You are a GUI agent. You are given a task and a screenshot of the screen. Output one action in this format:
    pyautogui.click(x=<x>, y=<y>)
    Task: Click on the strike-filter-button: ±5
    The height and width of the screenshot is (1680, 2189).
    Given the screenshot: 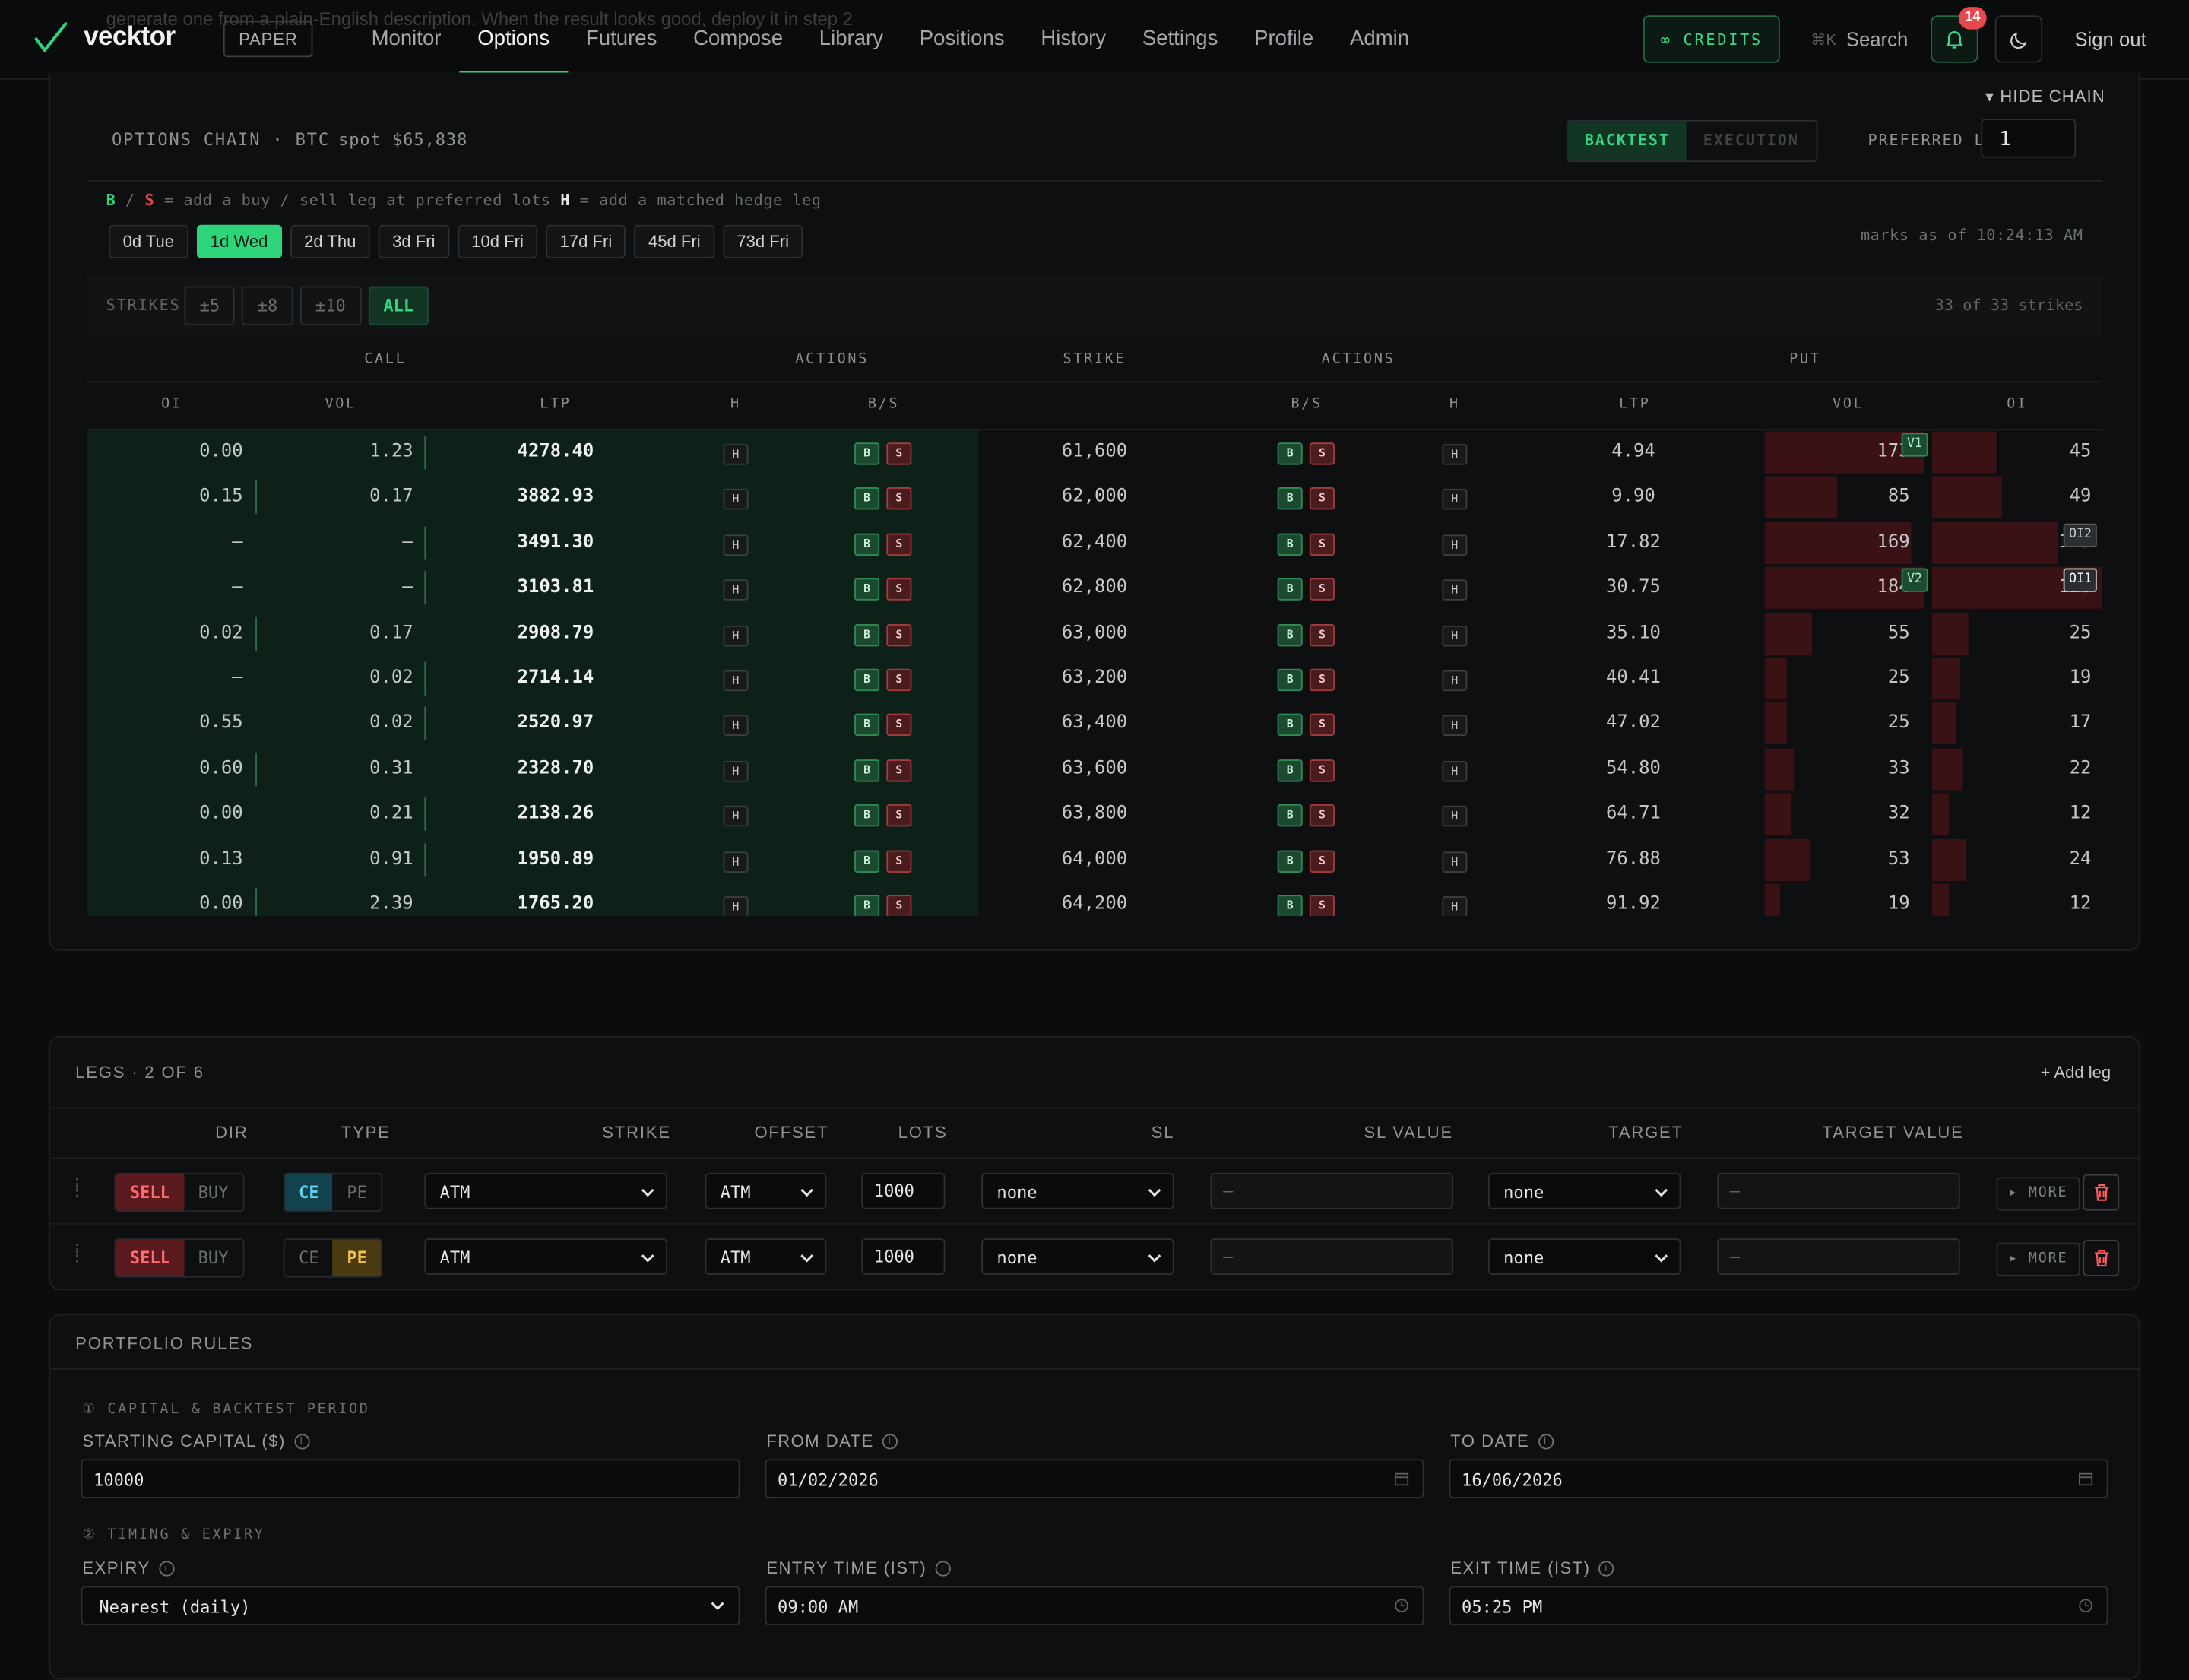 What is the action you would take?
    pyautogui.click(x=210, y=305)
    